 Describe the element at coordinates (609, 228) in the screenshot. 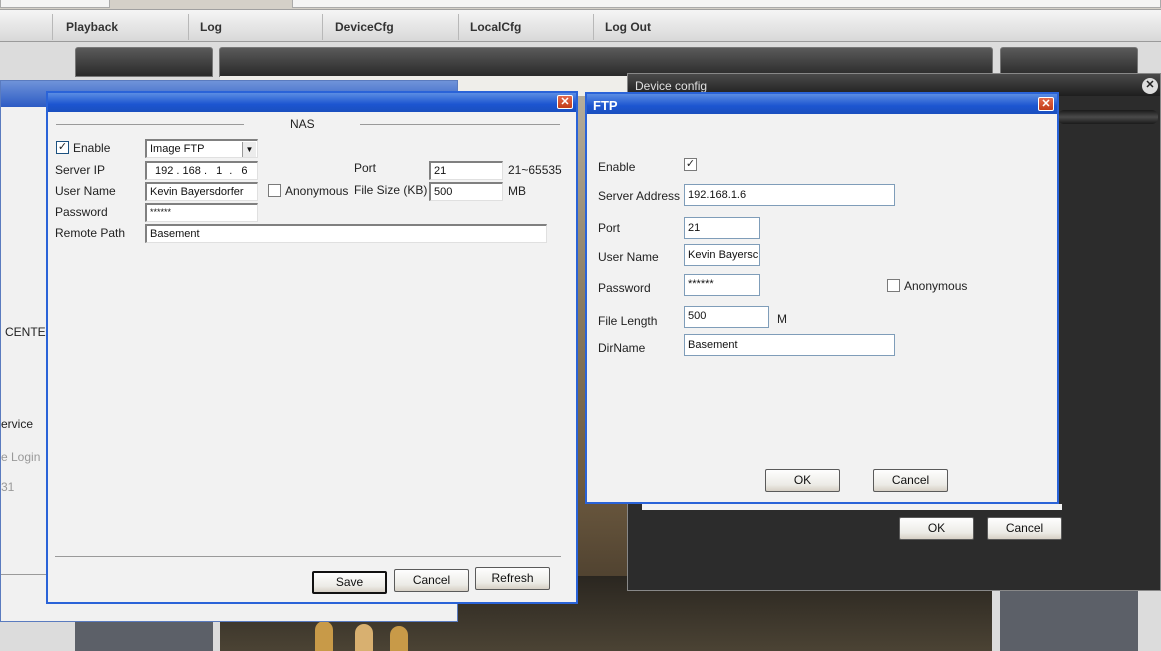

I see `ftp-port-label: Port` at that location.